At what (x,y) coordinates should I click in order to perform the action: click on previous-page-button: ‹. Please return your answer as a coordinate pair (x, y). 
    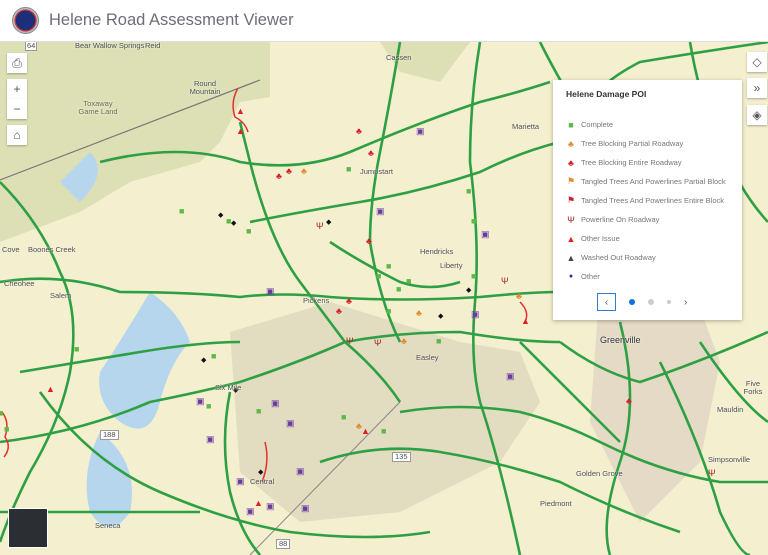
    Looking at the image, I should click on (606, 302).